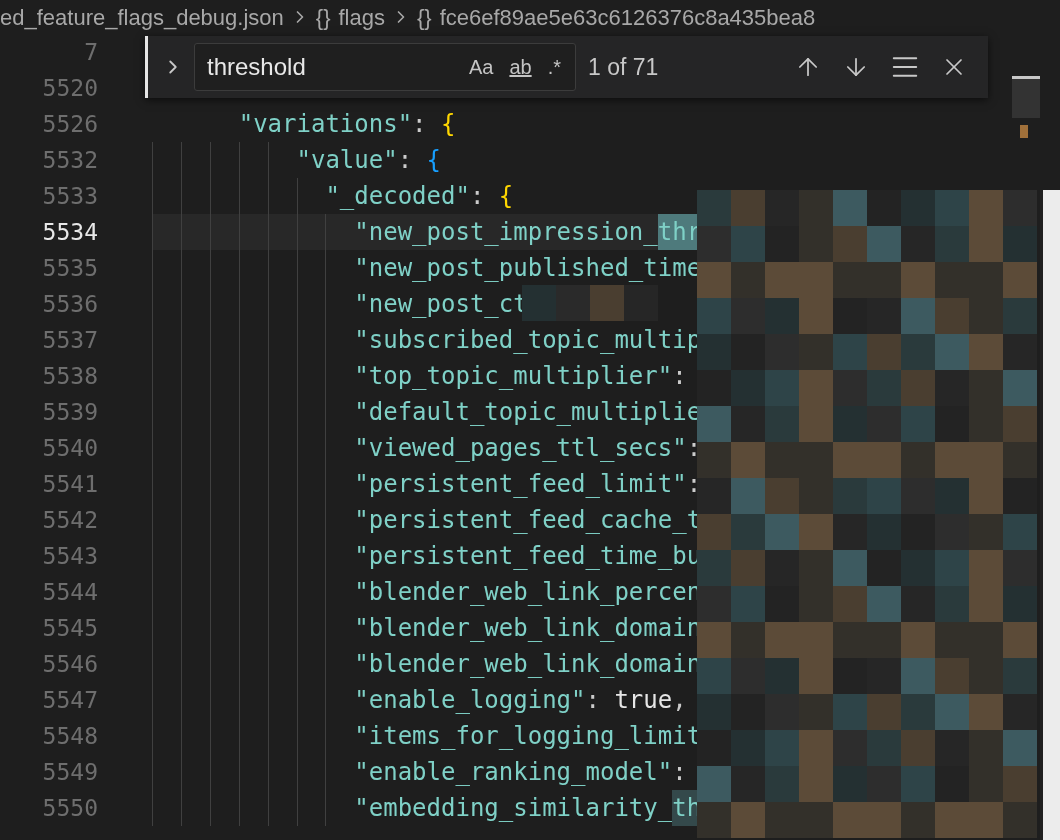  What do you see at coordinates (69, 808) in the screenshot?
I see `line-number: 5550` at bounding box center [69, 808].